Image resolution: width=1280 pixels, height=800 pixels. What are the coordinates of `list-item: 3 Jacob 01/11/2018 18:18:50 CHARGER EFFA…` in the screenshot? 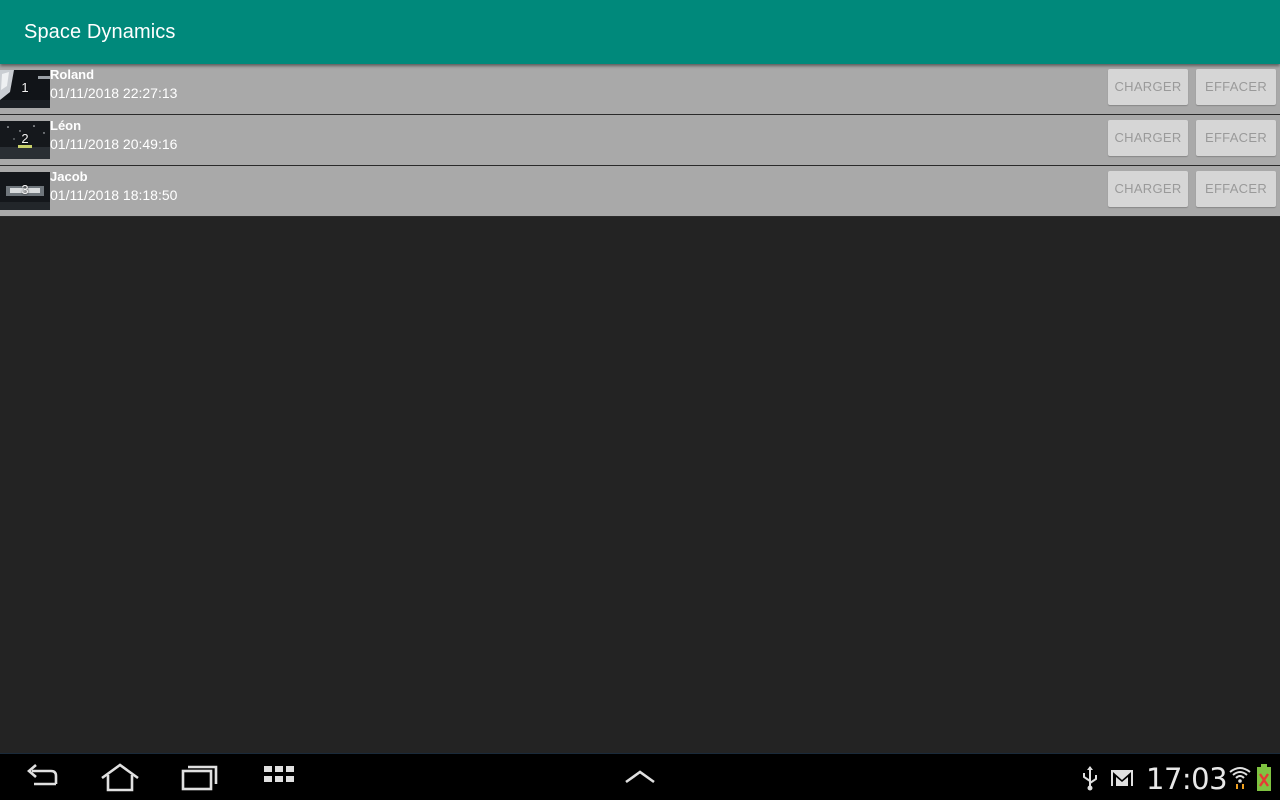 It's located at (640, 191).